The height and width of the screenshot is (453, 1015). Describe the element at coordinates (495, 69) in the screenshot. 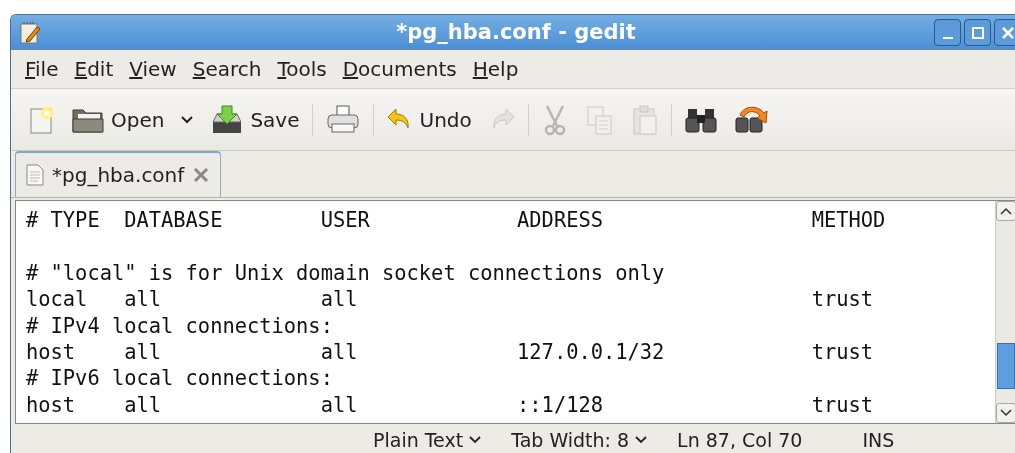

I see `menu-item: Help` at that location.